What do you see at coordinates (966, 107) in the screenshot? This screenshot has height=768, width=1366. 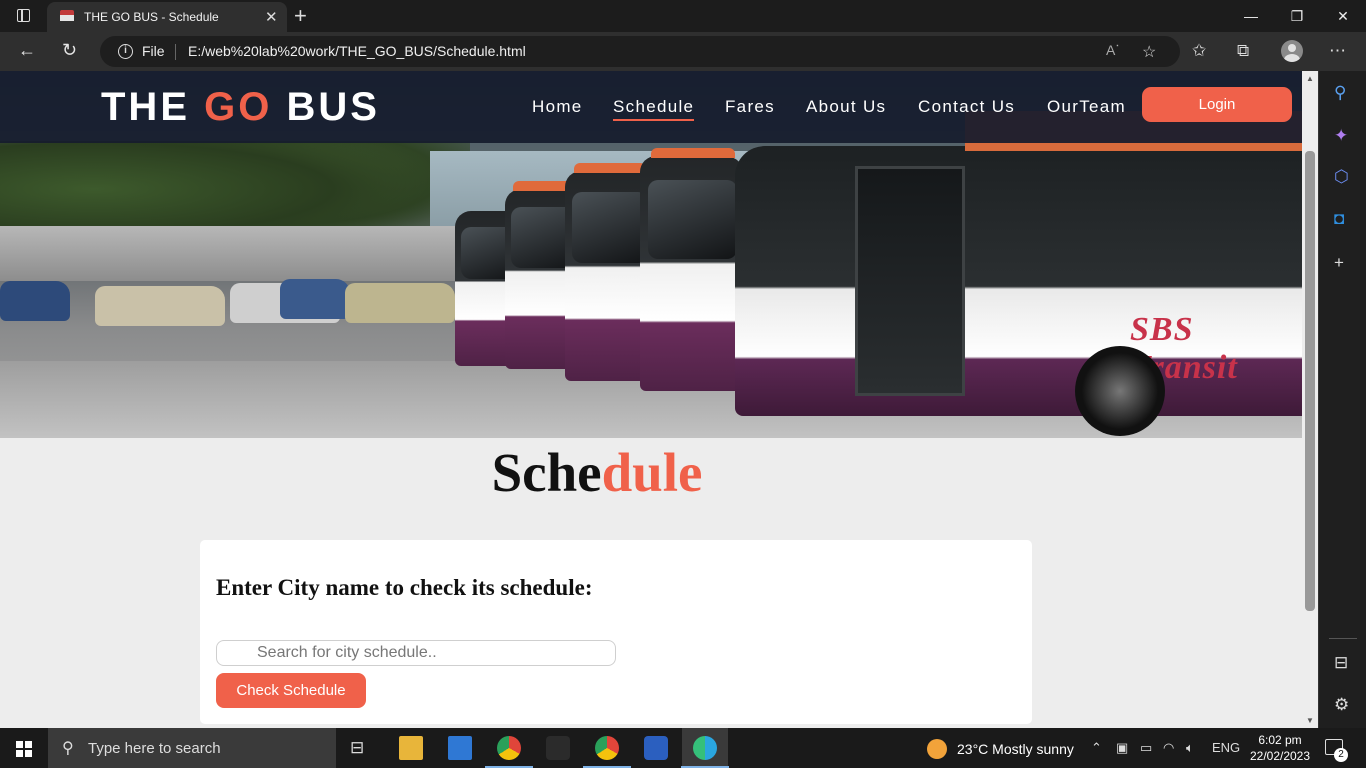 I see `nav-contact-us: Contact Us` at bounding box center [966, 107].